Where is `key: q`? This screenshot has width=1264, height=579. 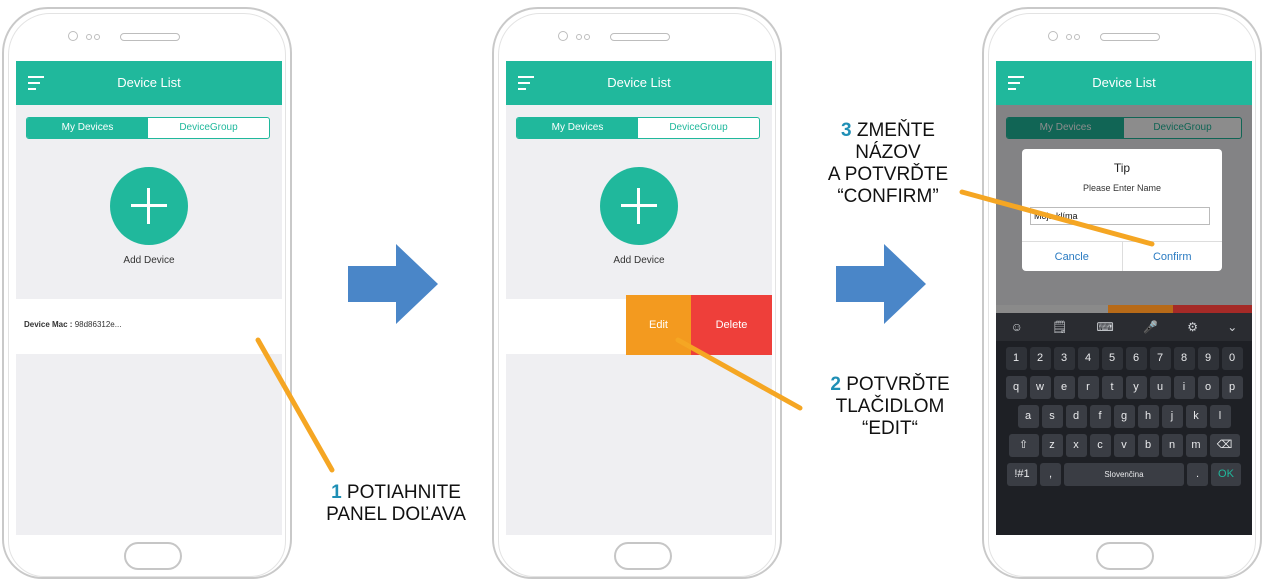
key: q is located at coordinates (1016, 387).